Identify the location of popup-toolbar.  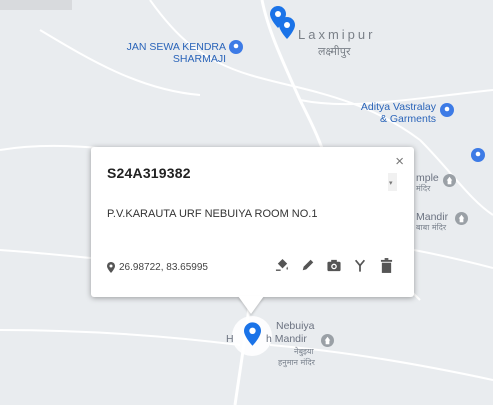
(334, 265).